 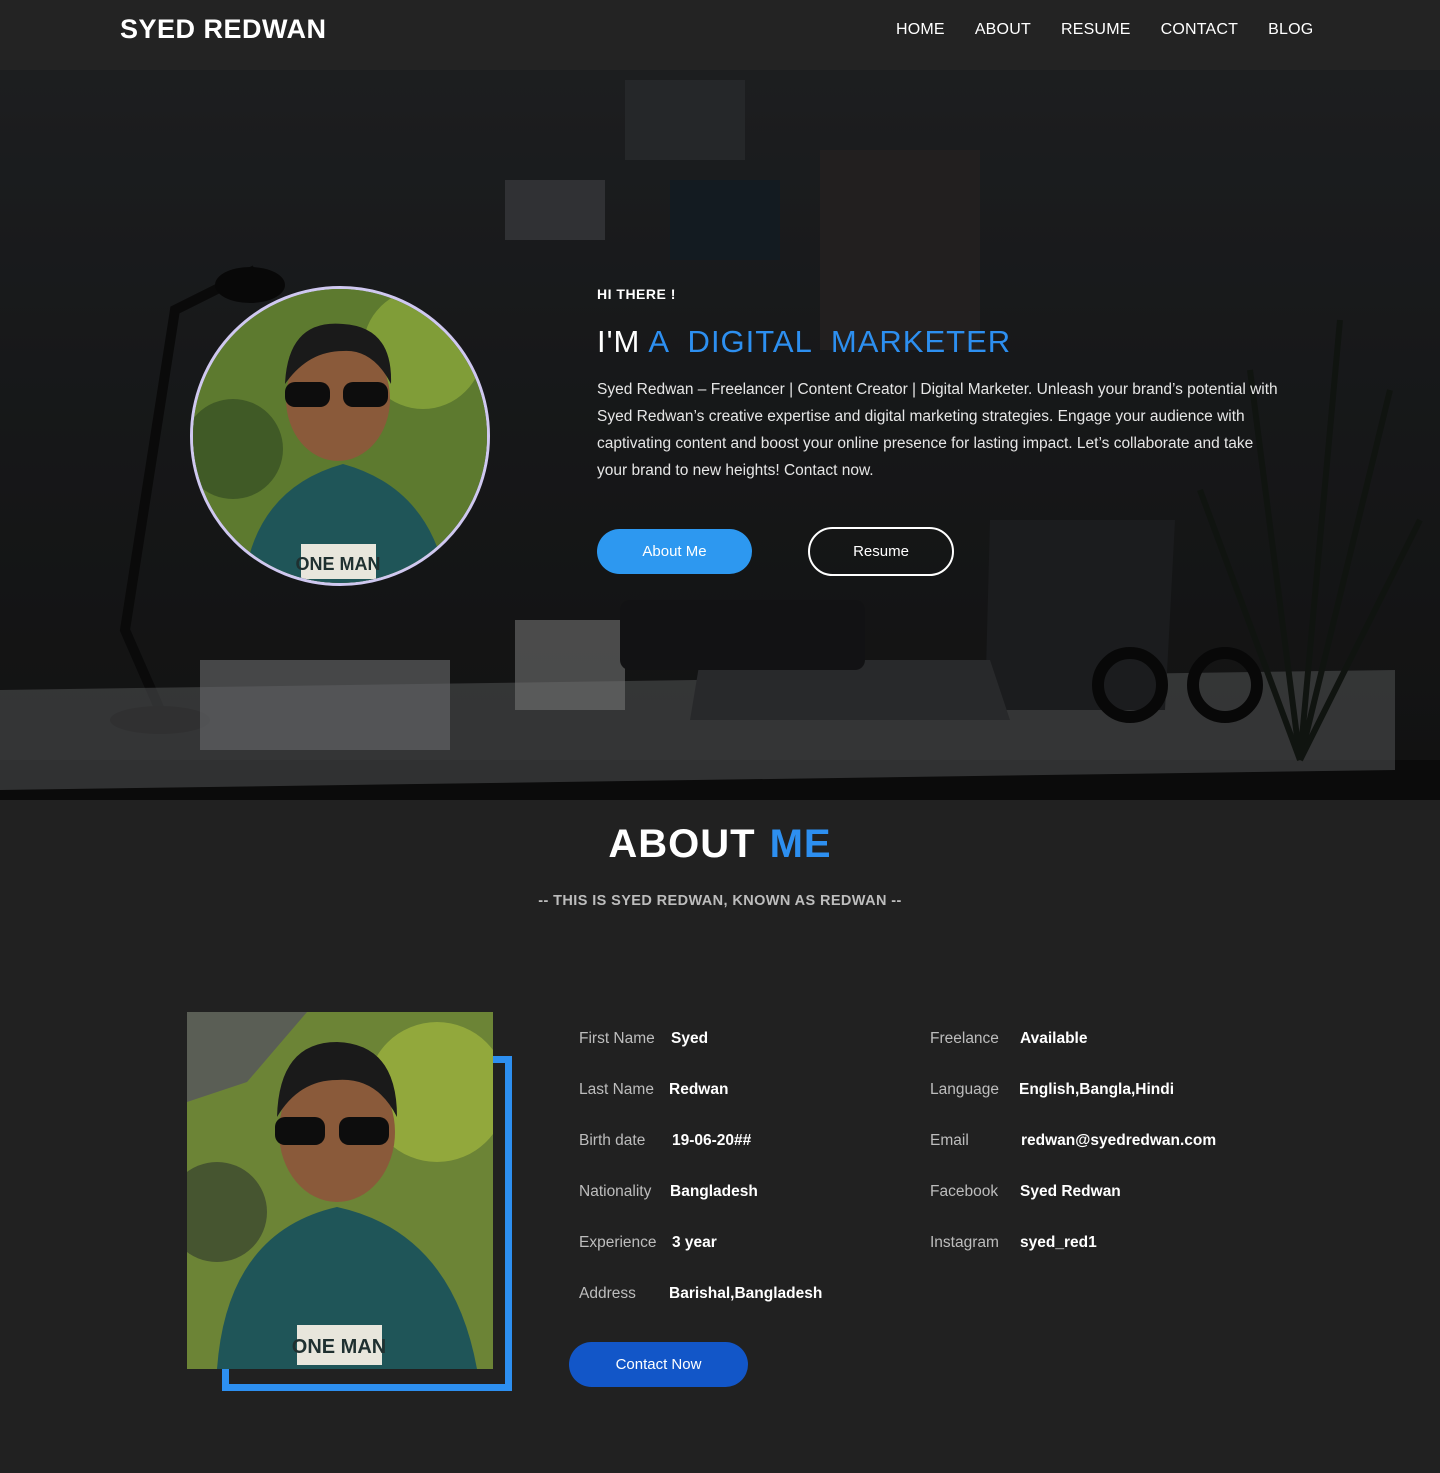 I want to click on info-address: Address Barishal,Bangladesh, so click(x=700, y=1294).